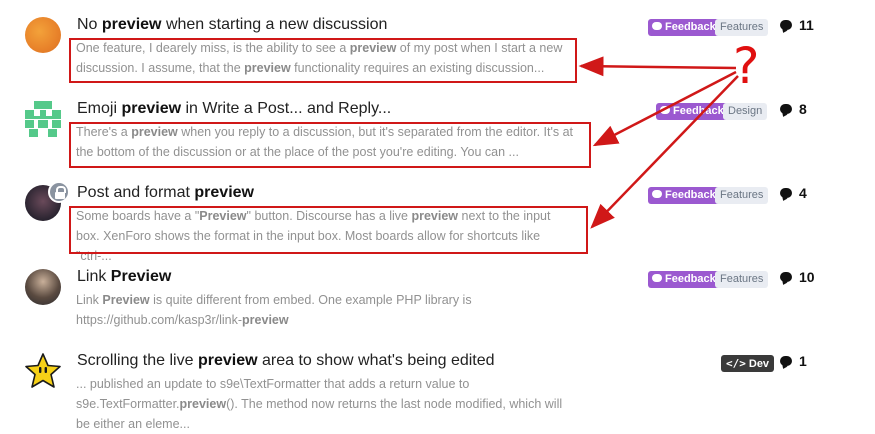  What do you see at coordinates (746, 66) in the screenshot?
I see `question-mark: ?` at bounding box center [746, 66].